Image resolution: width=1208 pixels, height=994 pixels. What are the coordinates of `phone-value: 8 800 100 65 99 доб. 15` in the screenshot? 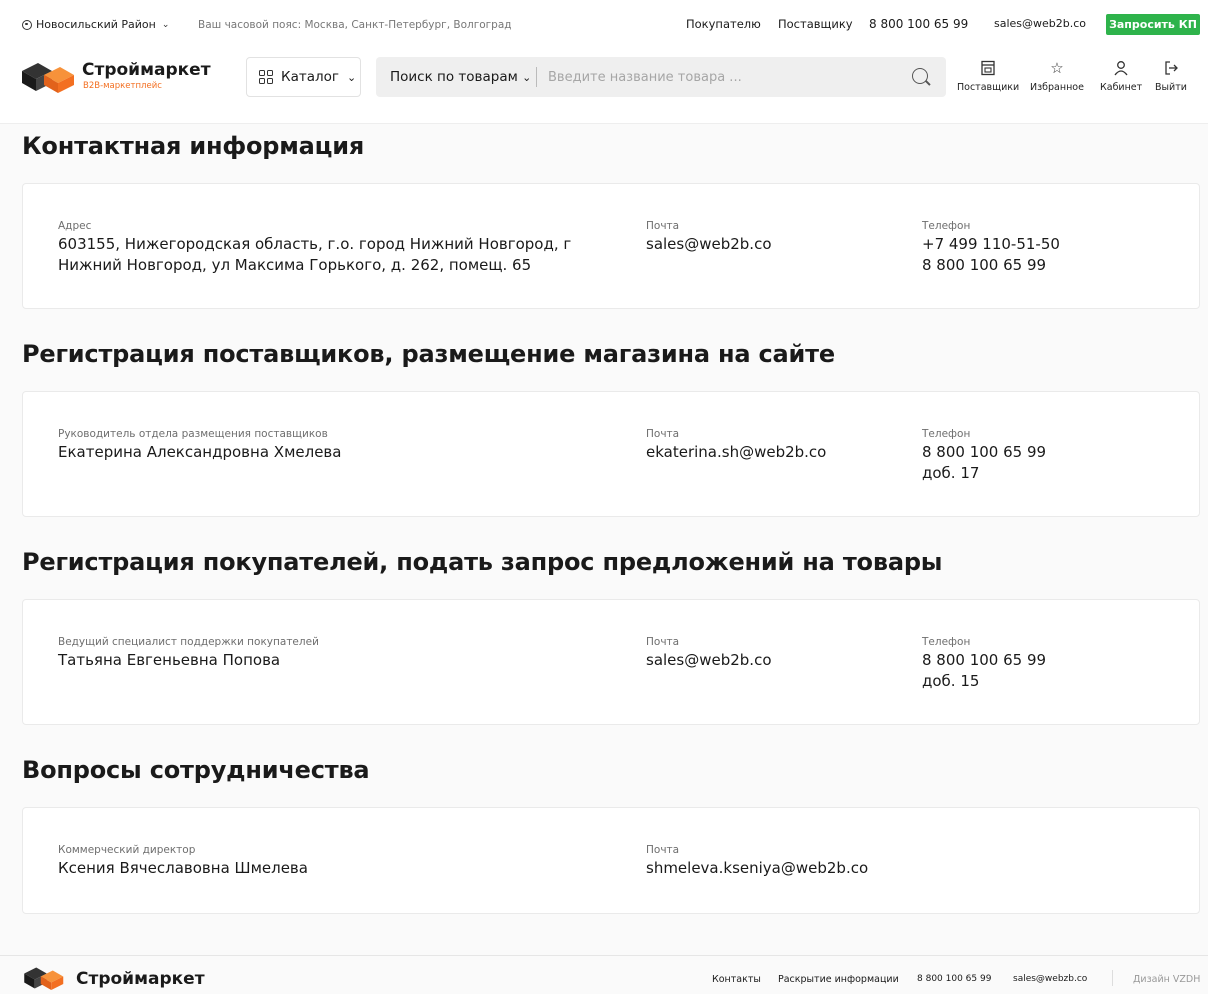 It's located at (984, 671).